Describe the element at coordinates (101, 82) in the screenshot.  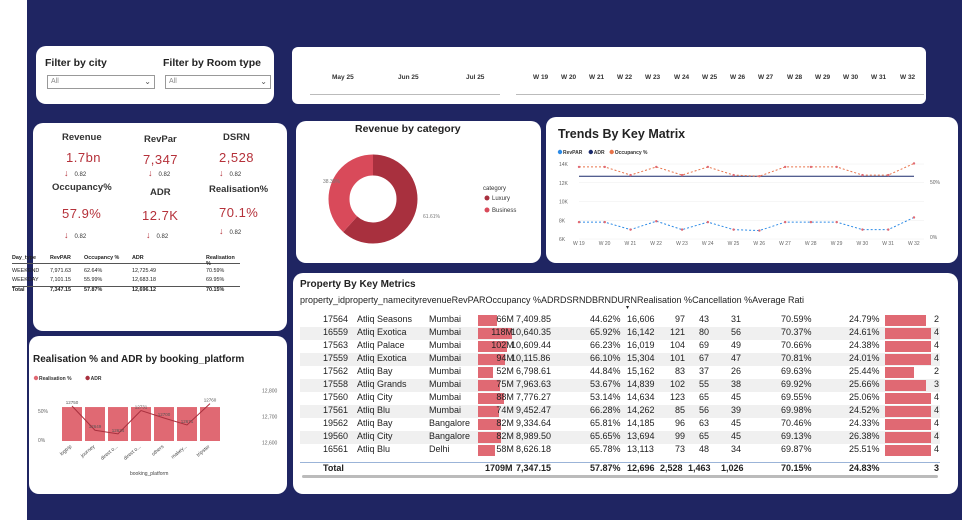
I see `city-filter-select: All ⌄` at that location.